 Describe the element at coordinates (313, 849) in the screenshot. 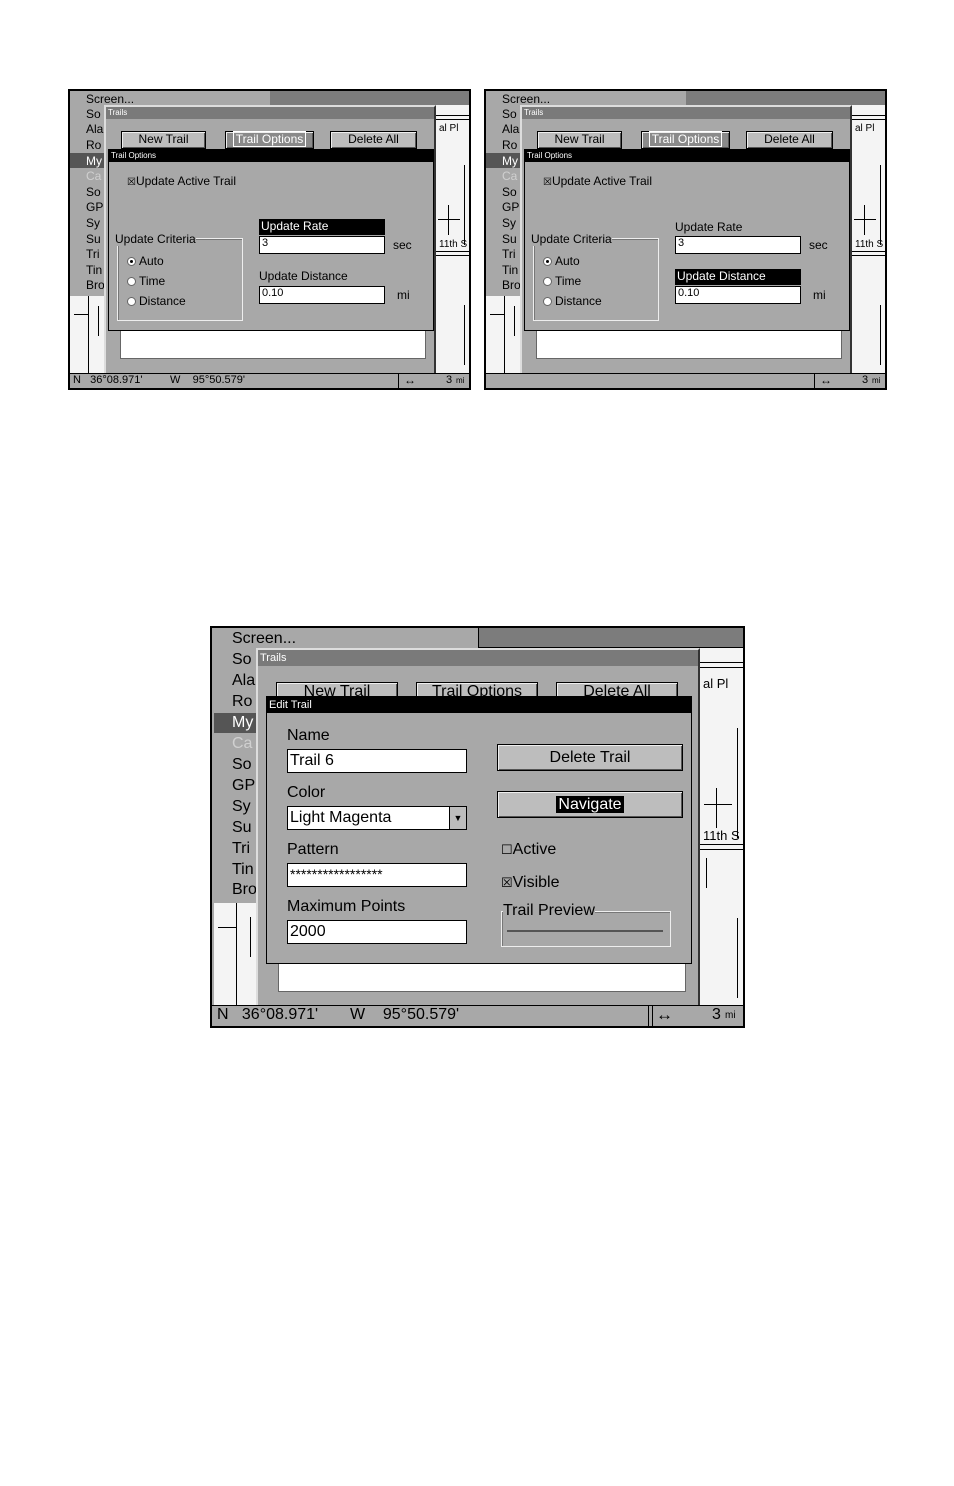

I see `pattern-label: Pattern` at that location.